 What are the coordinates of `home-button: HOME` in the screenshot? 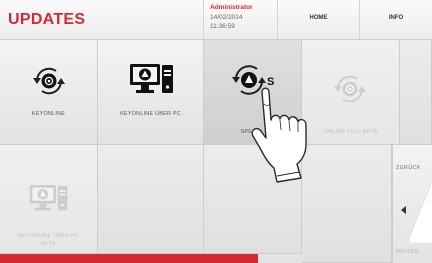 It's located at (318, 20).